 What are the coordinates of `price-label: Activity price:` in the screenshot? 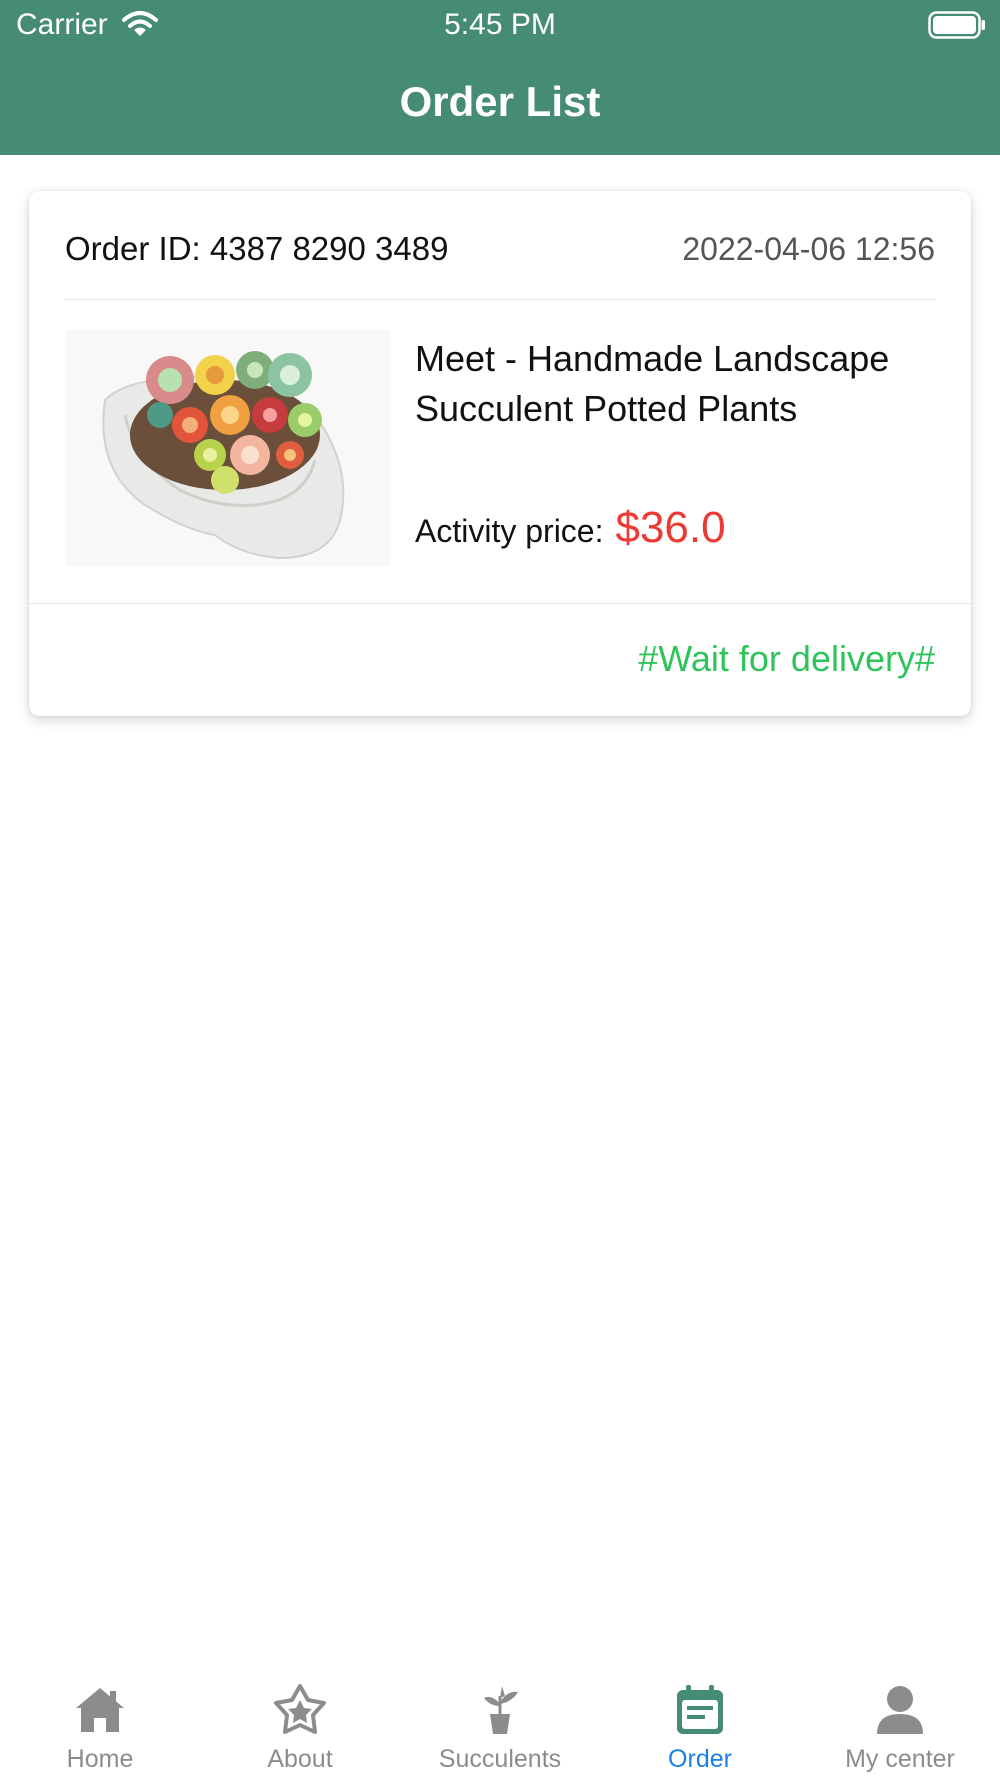 It's located at (509, 531).